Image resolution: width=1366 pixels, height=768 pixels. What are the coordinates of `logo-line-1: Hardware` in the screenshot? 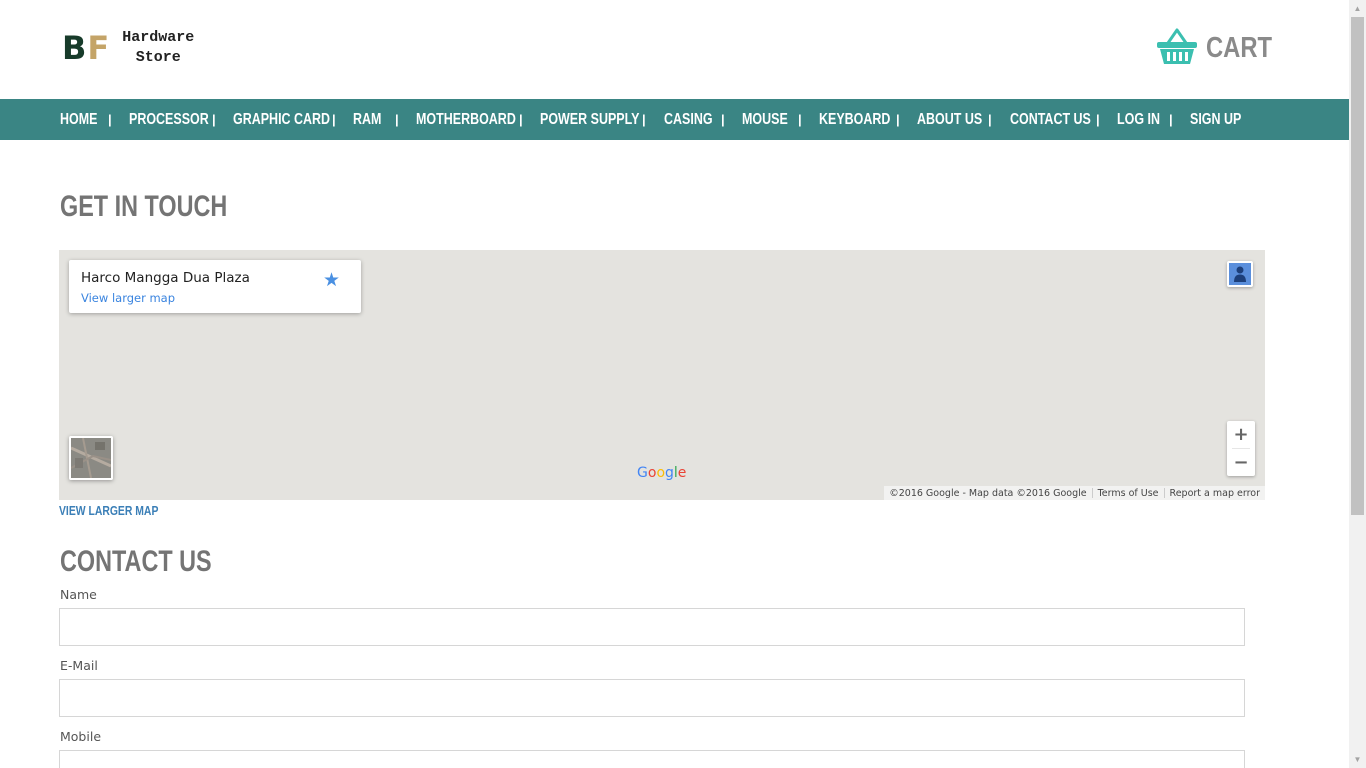 It's located at (158, 37).